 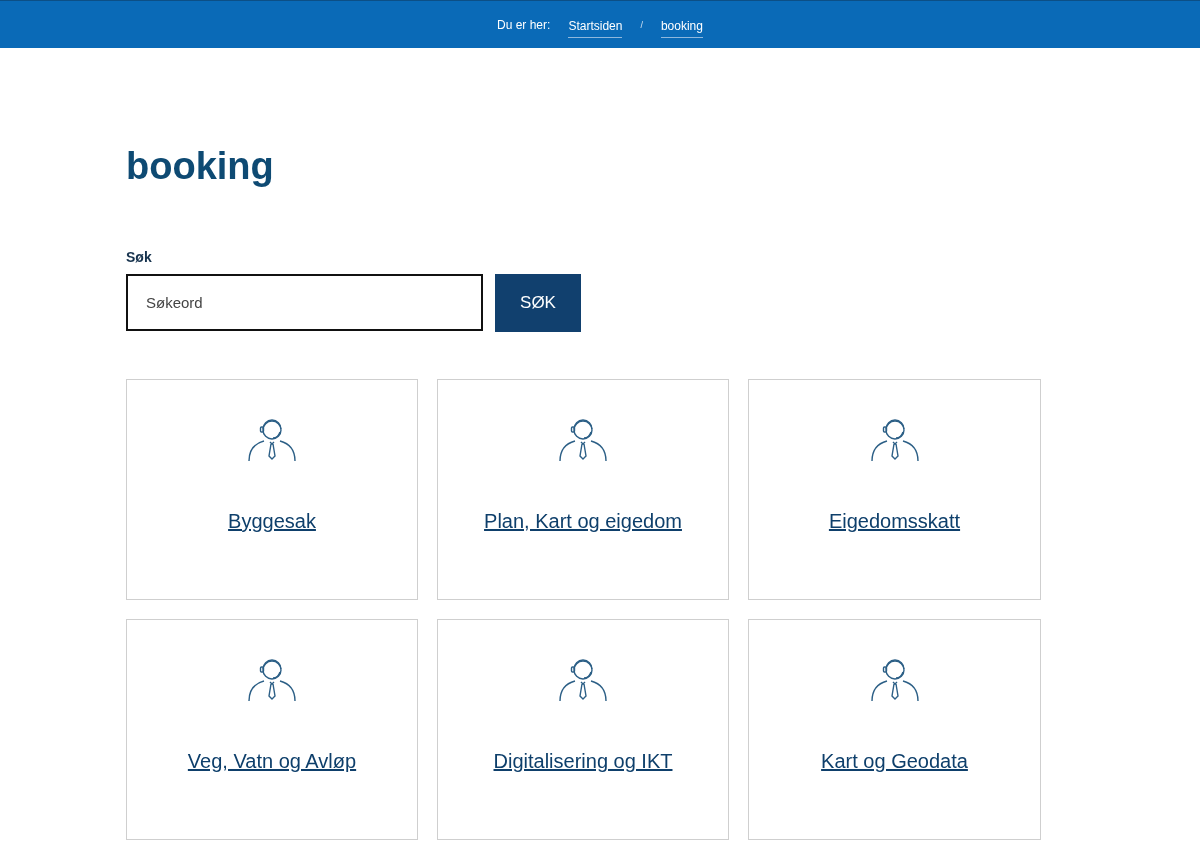 I want to click on card-link: Veg, Vatn og Avløp, so click(x=272, y=761).